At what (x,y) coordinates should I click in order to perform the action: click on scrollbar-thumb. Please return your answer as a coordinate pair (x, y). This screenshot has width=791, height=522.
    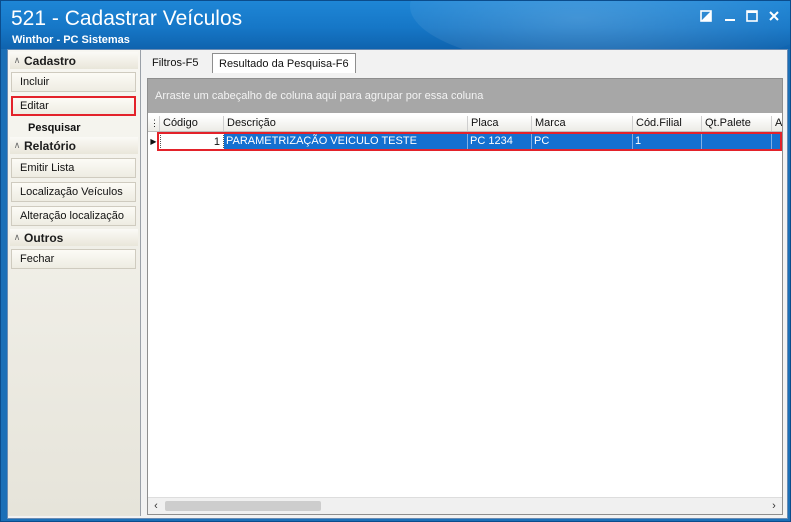
    Looking at the image, I should click on (243, 506).